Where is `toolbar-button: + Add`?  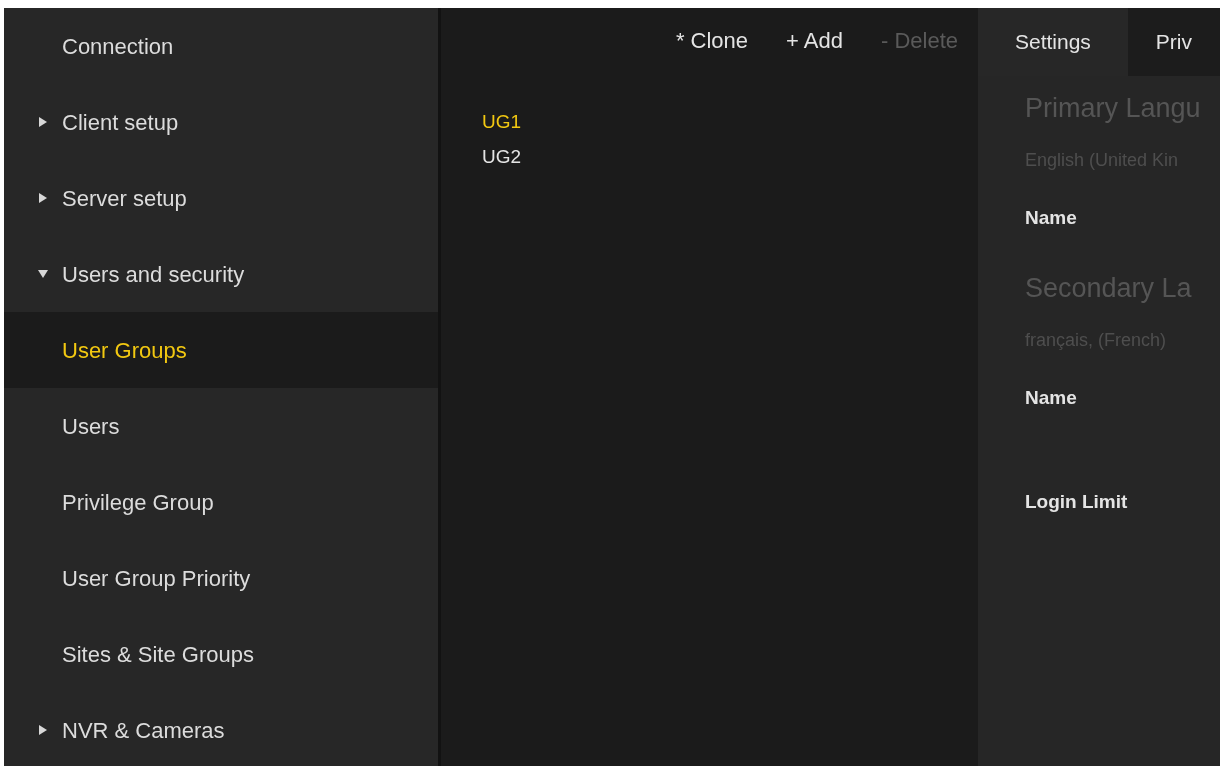
toolbar-button: + Add is located at coordinates (814, 40).